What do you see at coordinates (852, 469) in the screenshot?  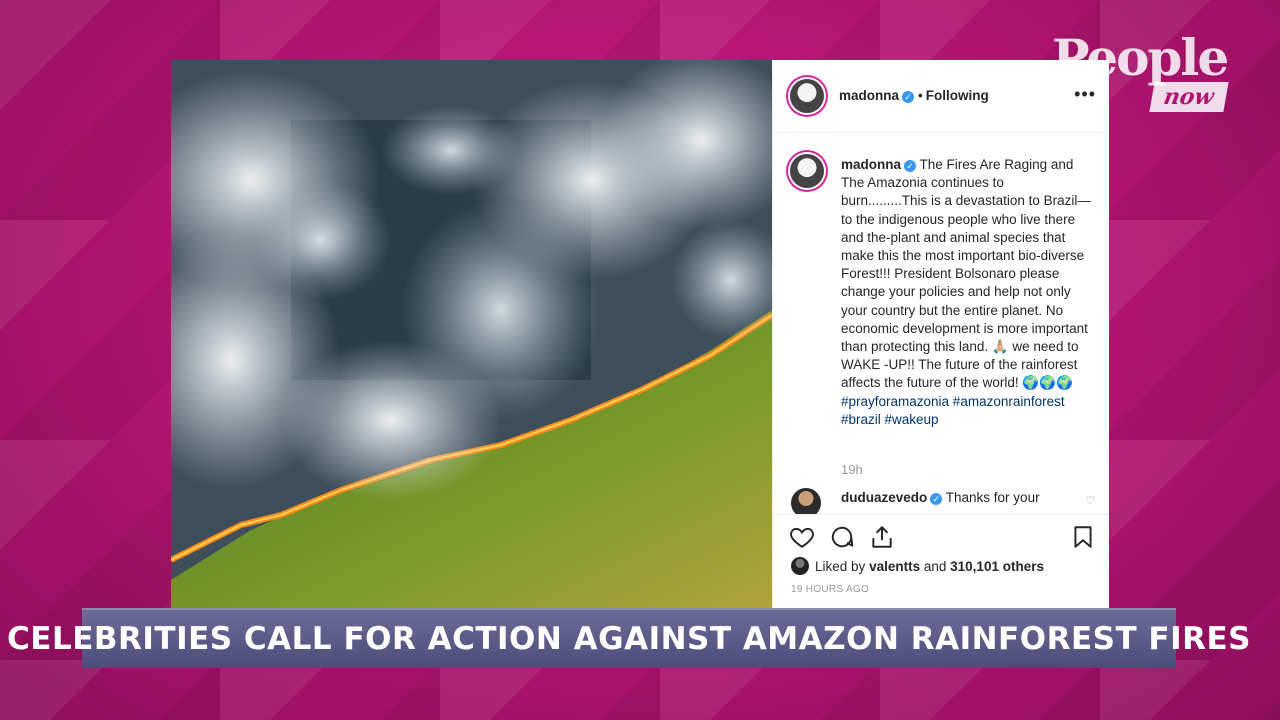 I see `caption-time: 19h` at bounding box center [852, 469].